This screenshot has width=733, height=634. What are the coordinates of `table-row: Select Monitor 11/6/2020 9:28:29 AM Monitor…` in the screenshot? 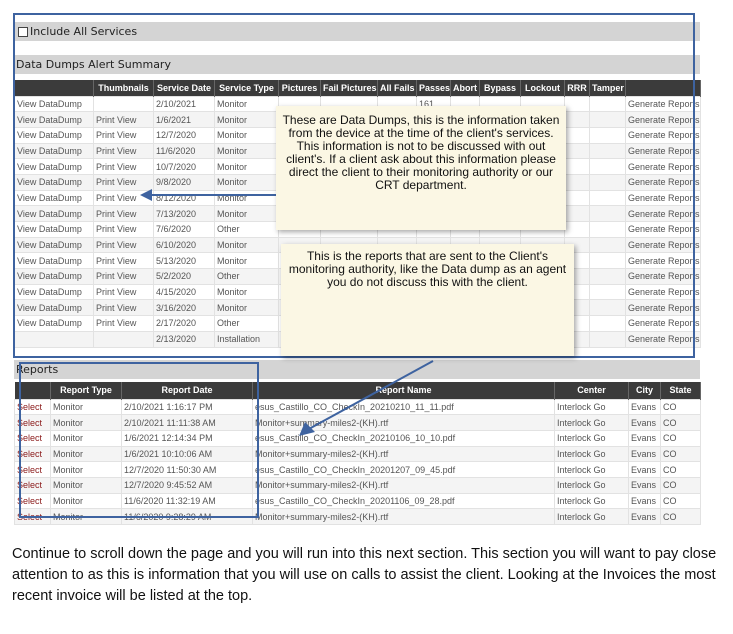 It's located at (357, 516).